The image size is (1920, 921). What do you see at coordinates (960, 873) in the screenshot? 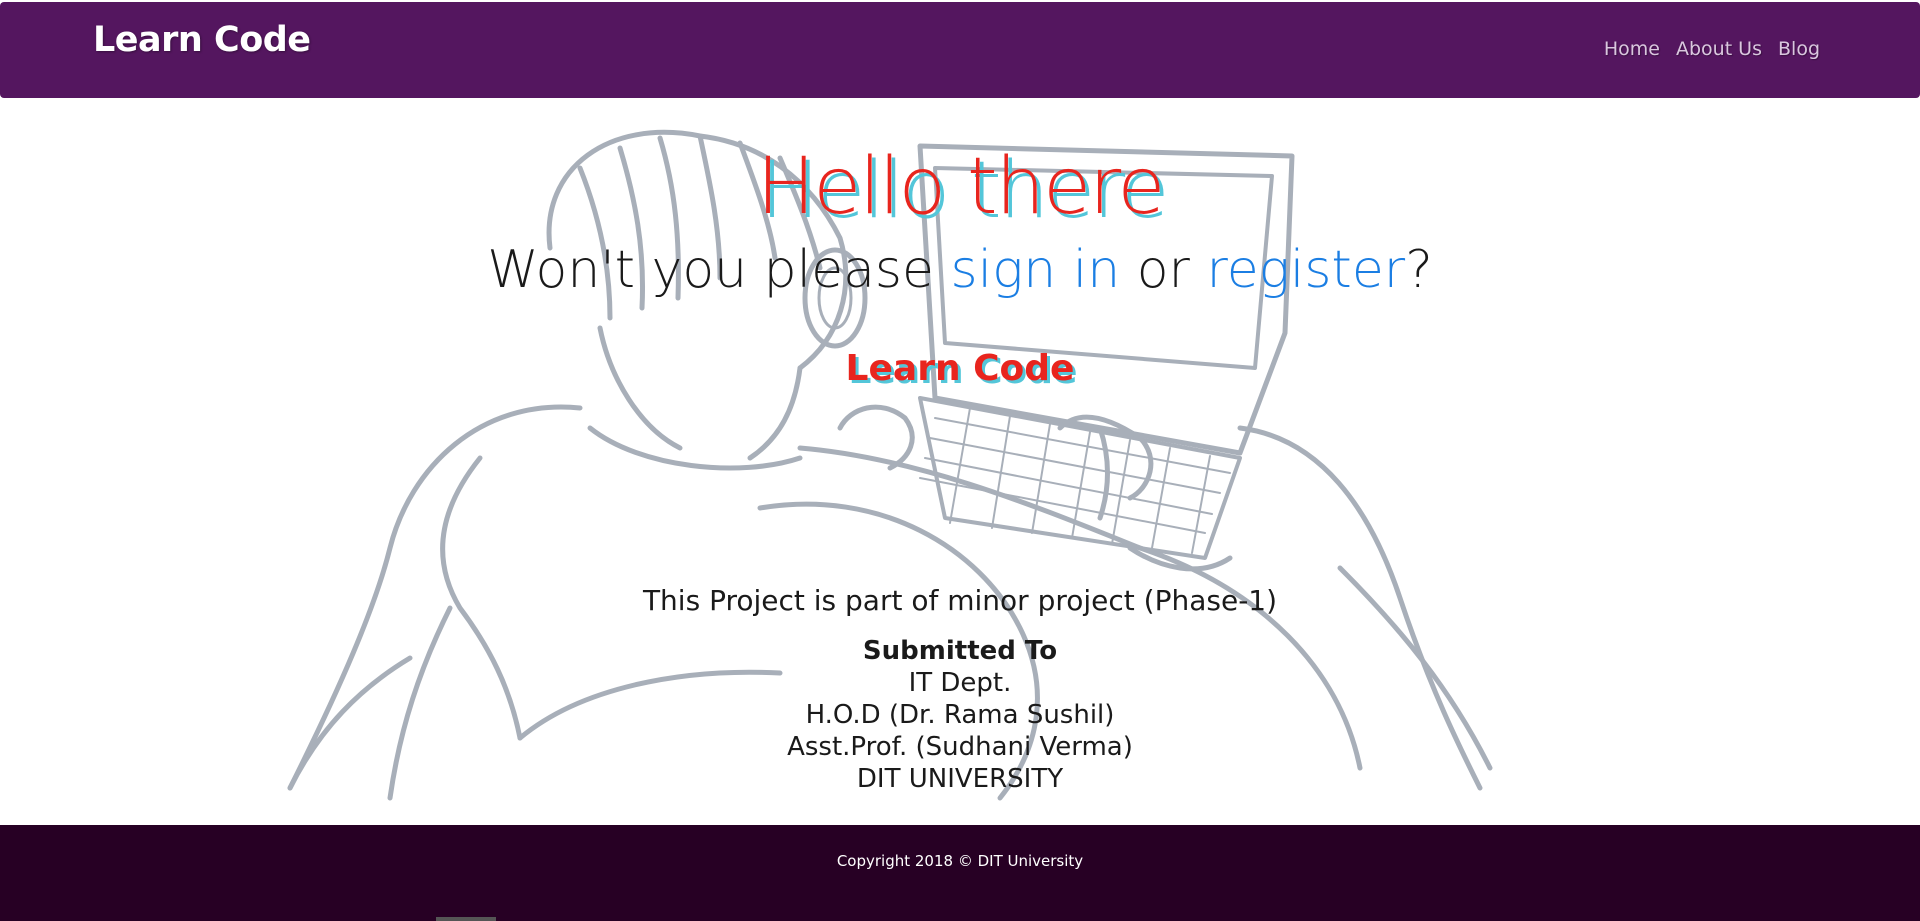
I see `footer: Copyright 2018 © DIT University` at bounding box center [960, 873].